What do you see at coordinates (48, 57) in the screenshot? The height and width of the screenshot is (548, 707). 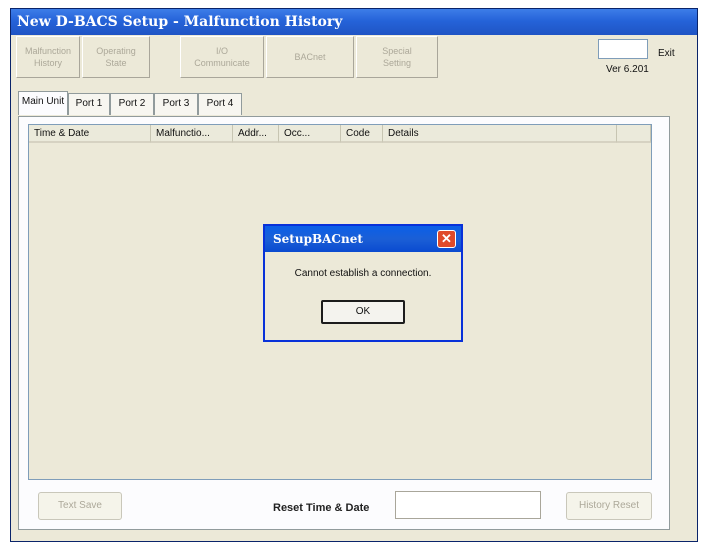 I see `malfunction-history-button: Malfunction History` at bounding box center [48, 57].